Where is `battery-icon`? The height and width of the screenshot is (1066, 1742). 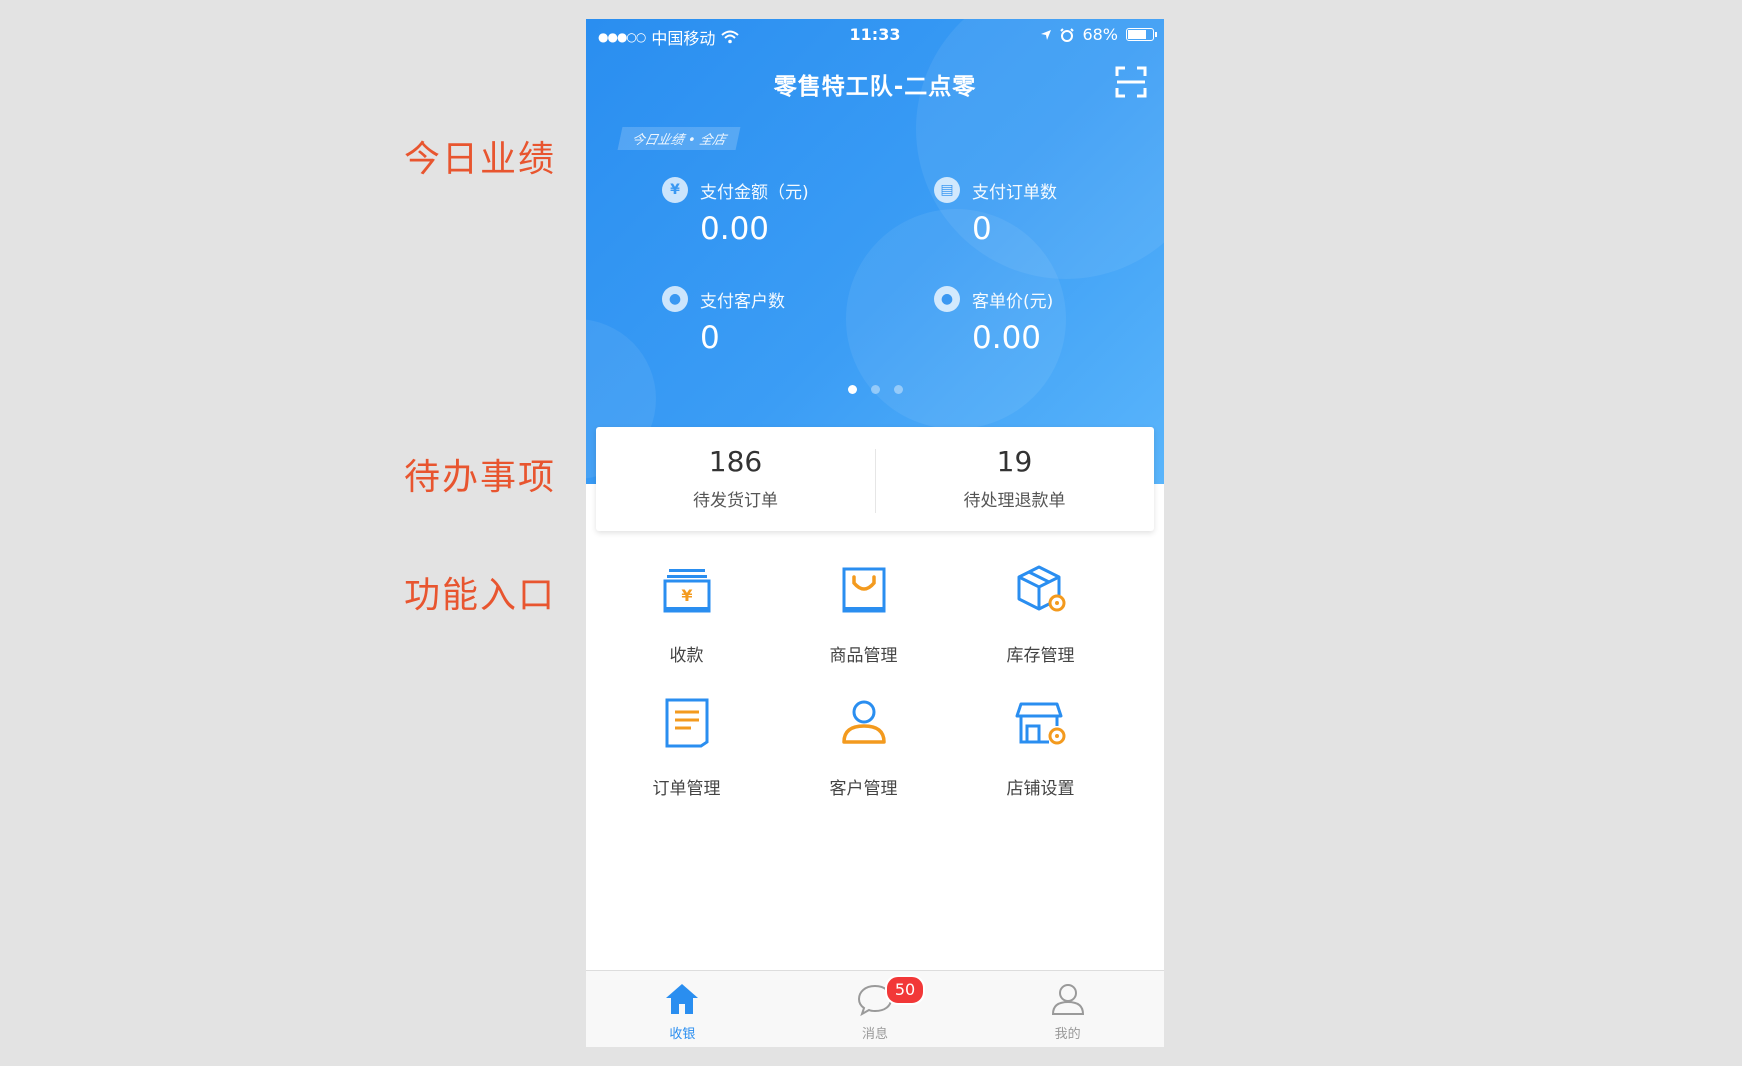
battery-icon is located at coordinates (1141, 34).